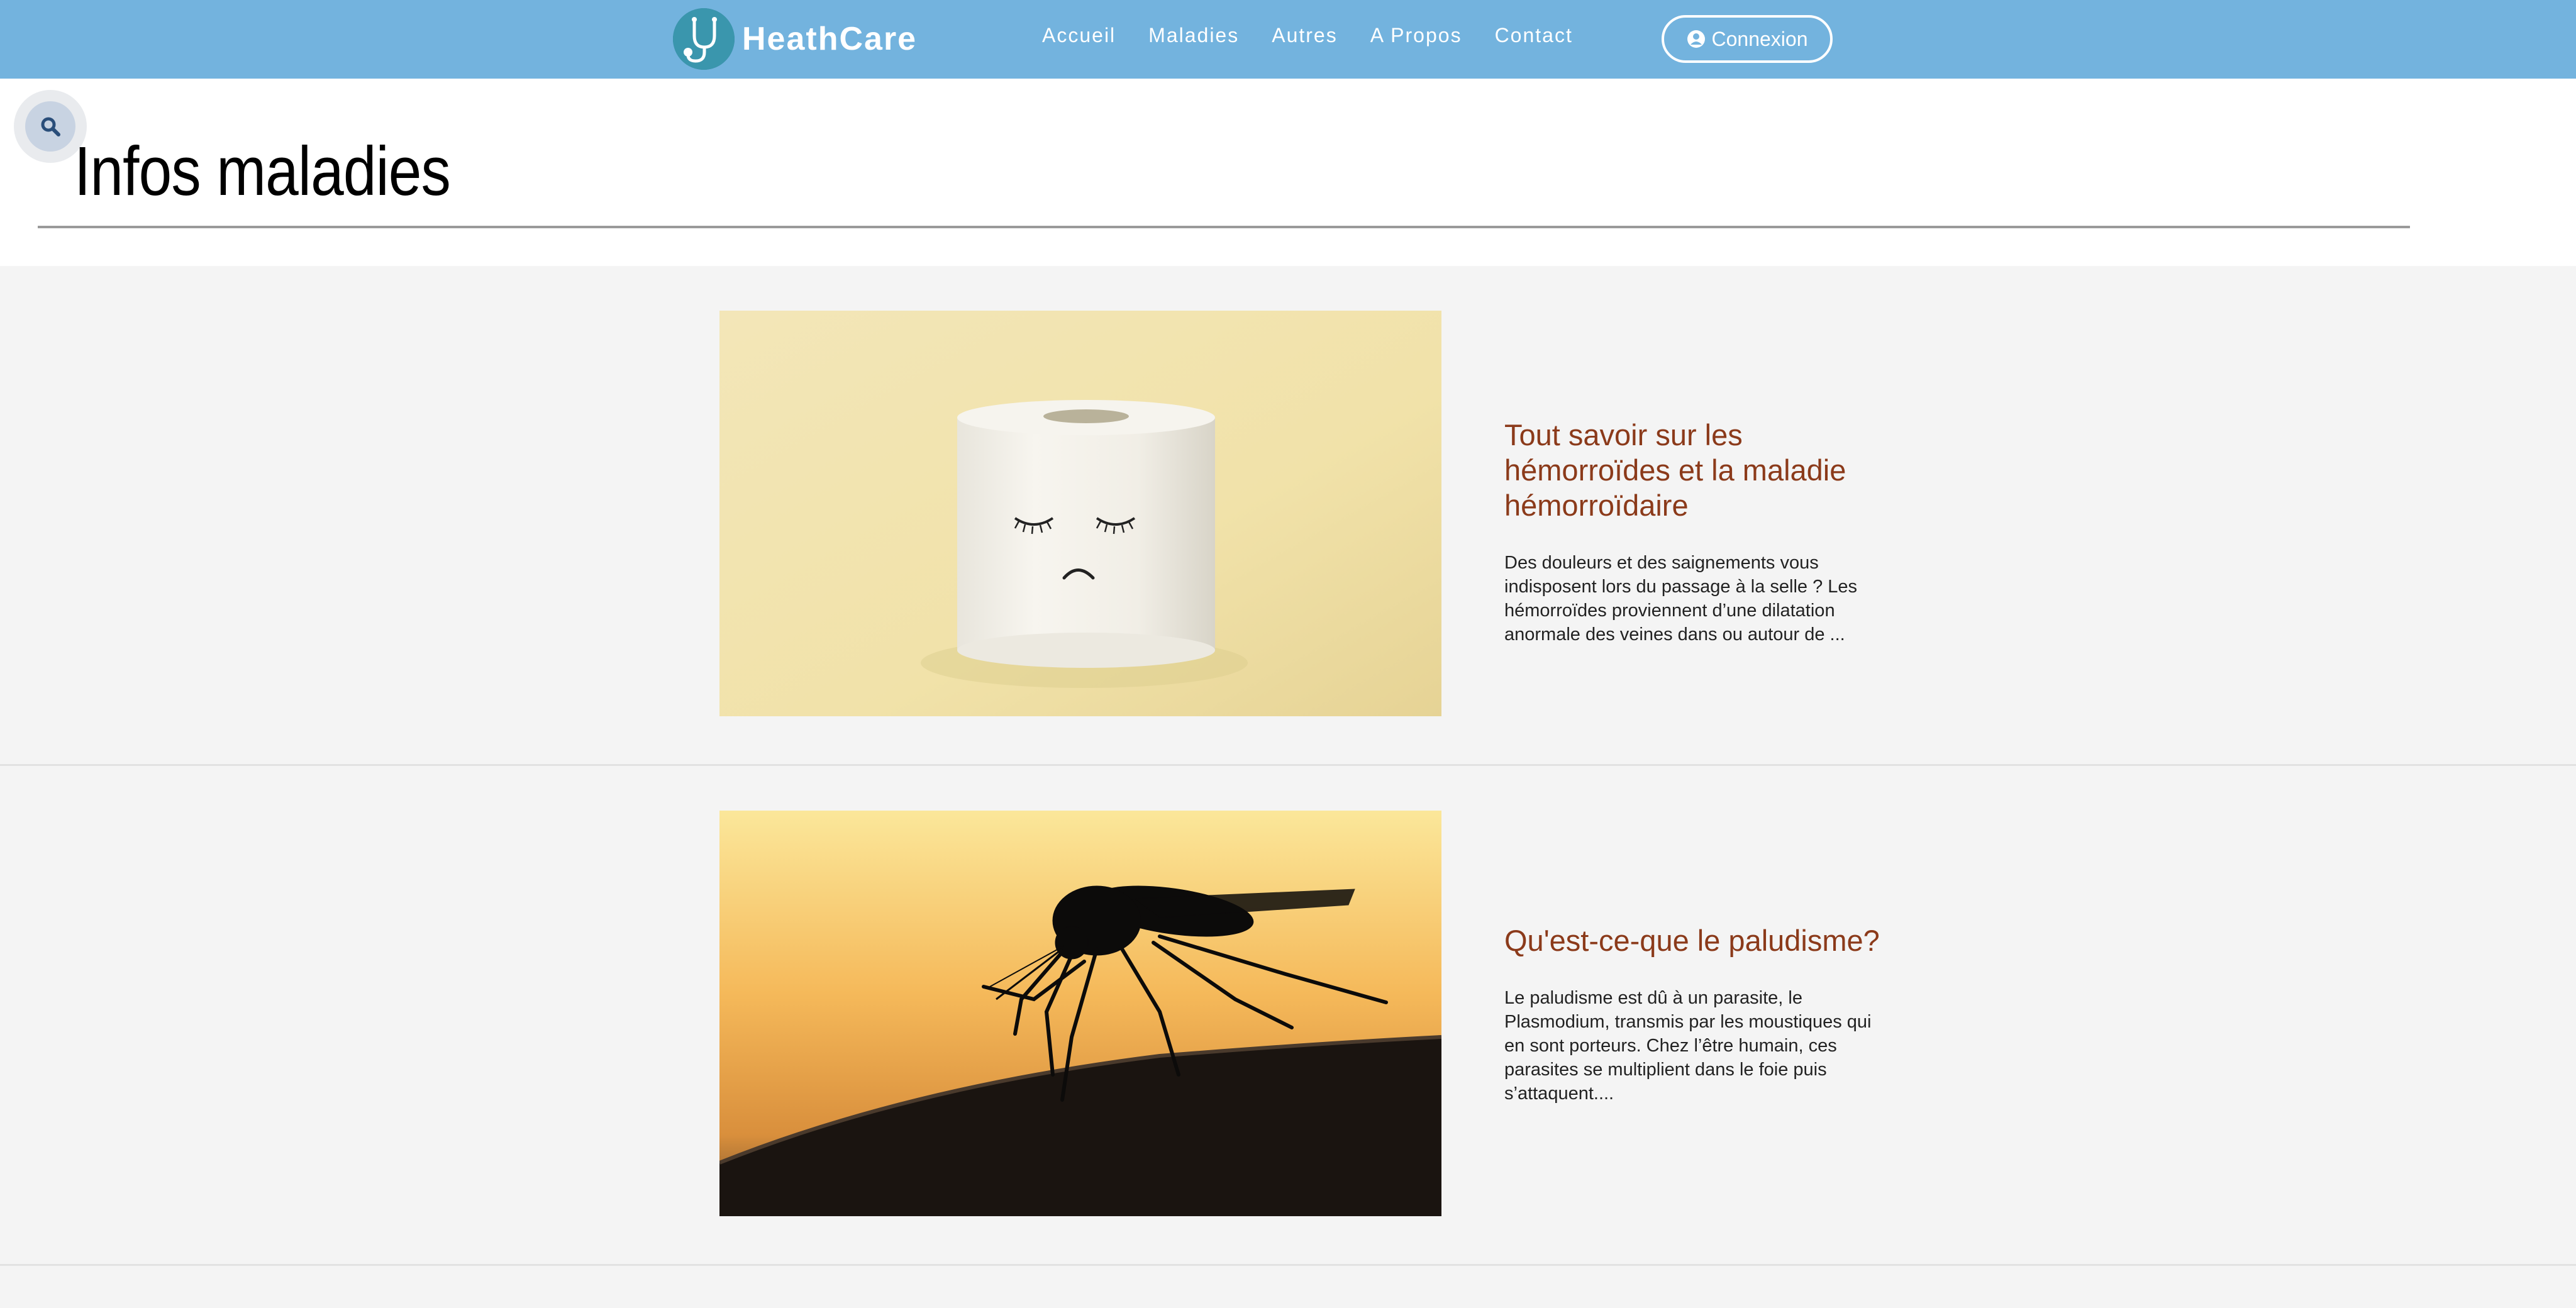 The height and width of the screenshot is (1308, 2576). What do you see at coordinates (1080, 513) in the screenshot?
I see `article-image-toilet-paper` at bounding box center [1080, 513].